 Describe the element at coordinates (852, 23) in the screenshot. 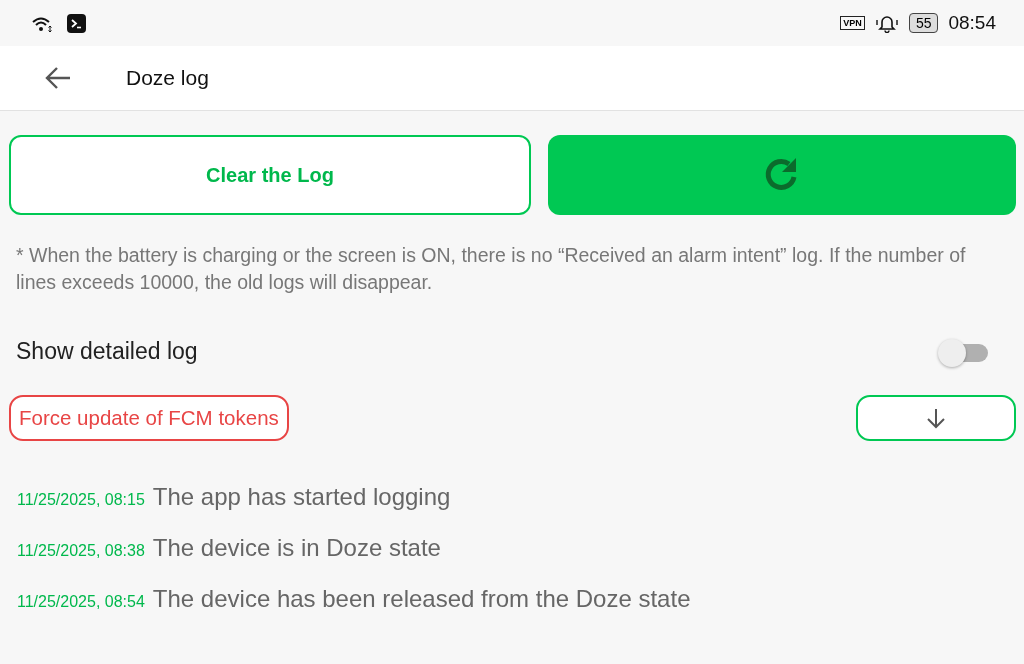

I see `vpn-indicator: VPN` at that location.